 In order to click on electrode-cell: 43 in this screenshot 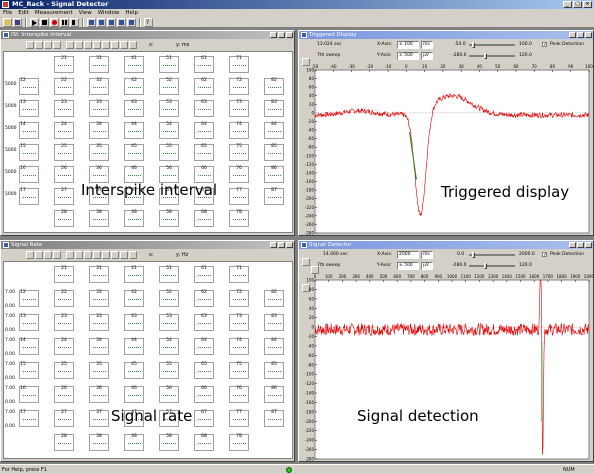, I will do `click(134, 108)`.